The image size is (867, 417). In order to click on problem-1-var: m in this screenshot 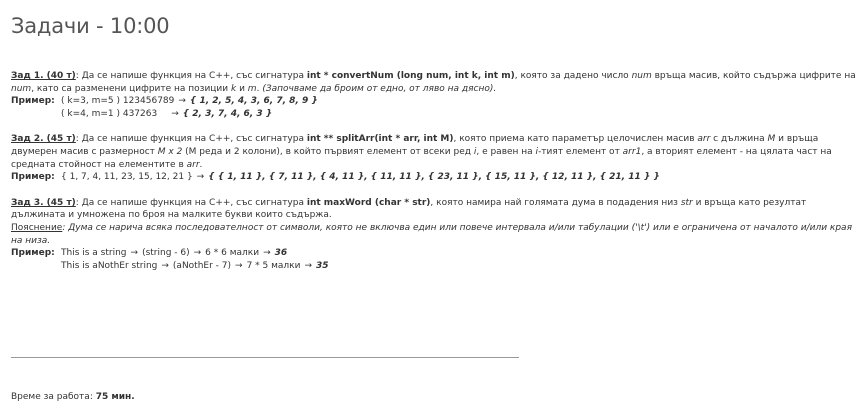, I will do `click(252, 88)`.